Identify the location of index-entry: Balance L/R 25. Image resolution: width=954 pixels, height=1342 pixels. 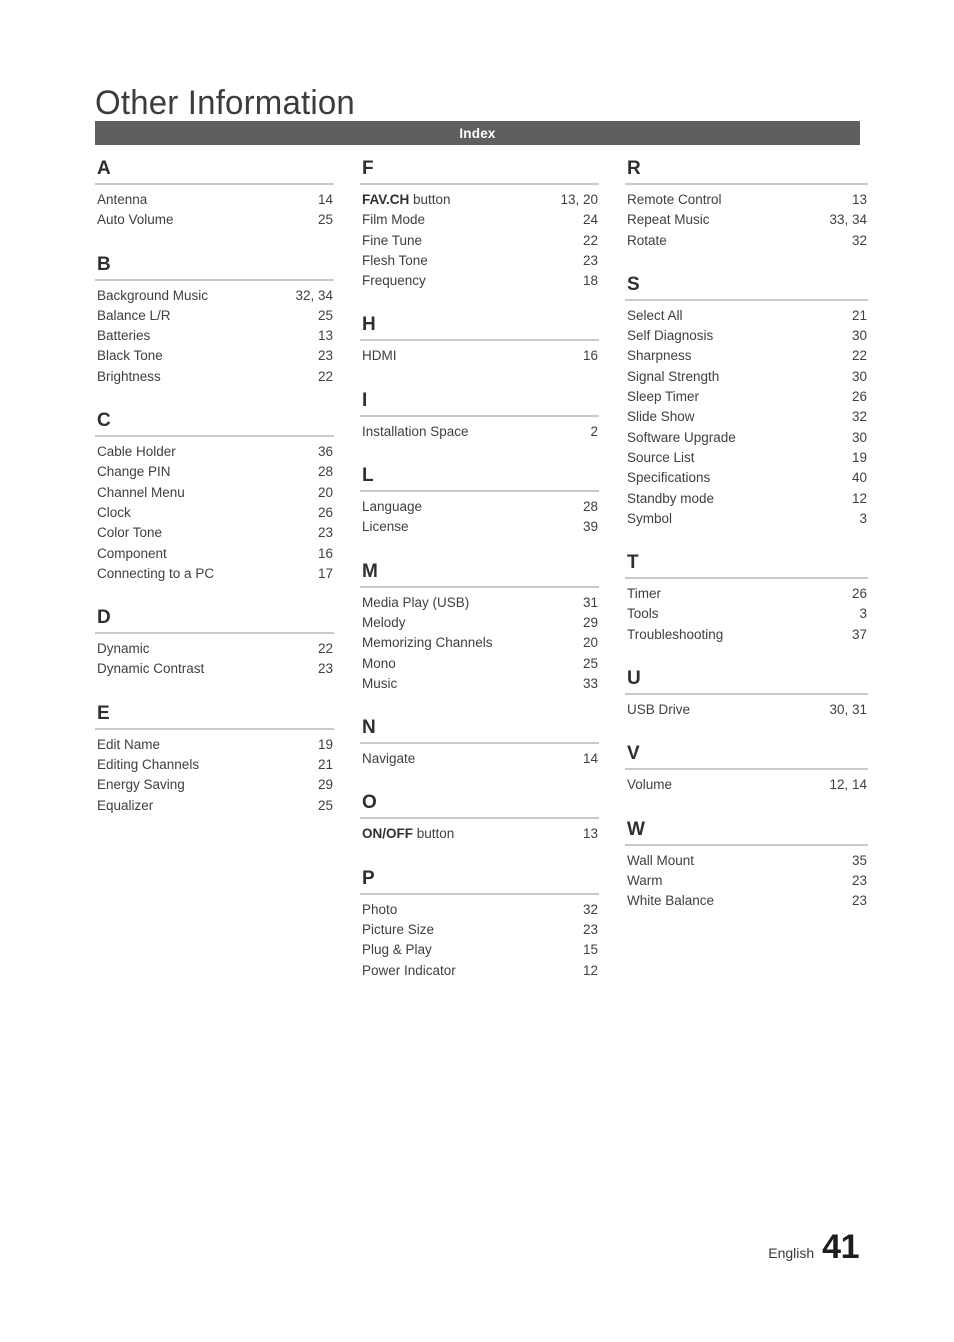
(214, 316).